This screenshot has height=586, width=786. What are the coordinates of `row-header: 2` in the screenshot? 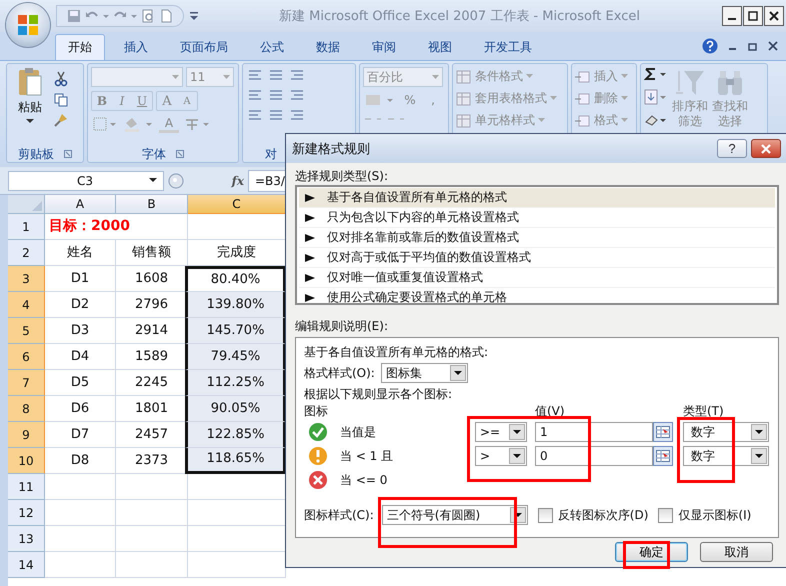 It's located at (26, 253).